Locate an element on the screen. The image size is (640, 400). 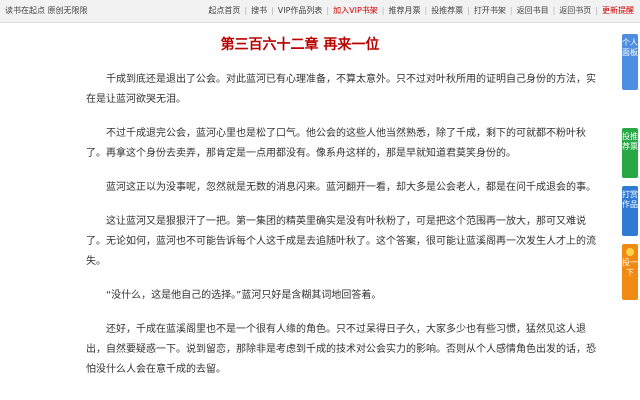
site-slogan: 读书在起点 原创无限限 is located at coordinates (46, 10).